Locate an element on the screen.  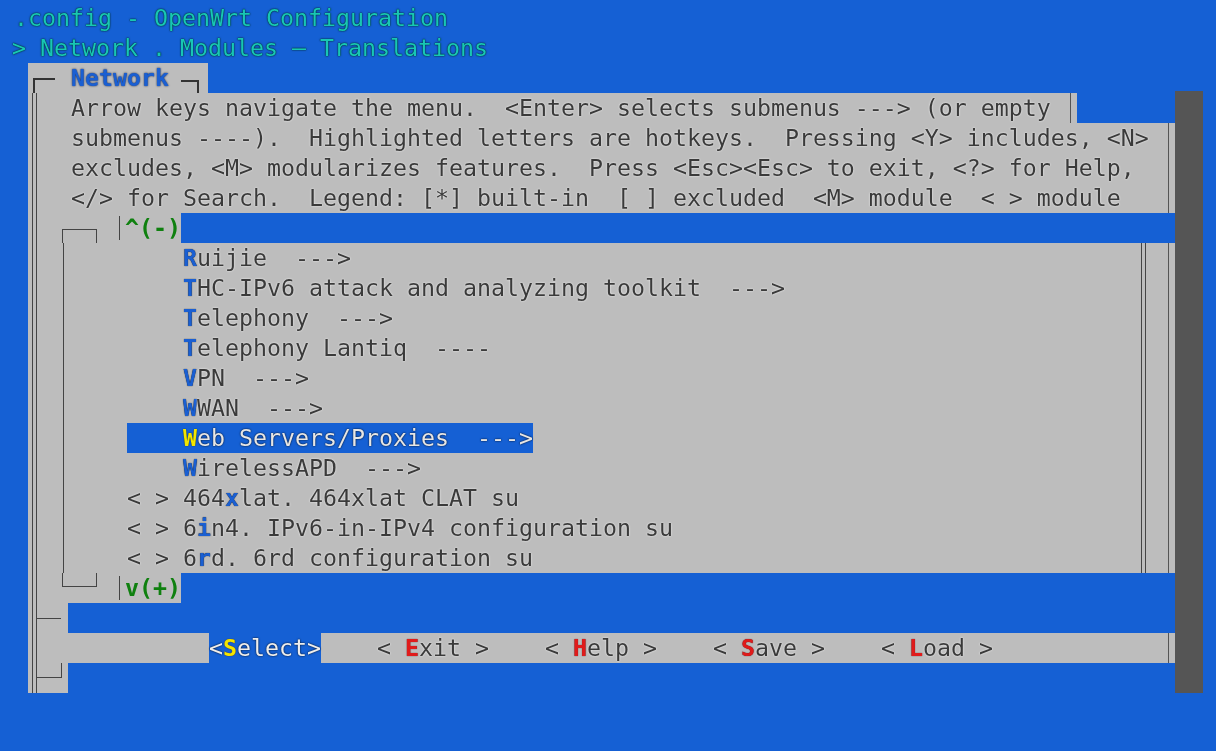
window-title: .config - OpenWrt Configuration is located at coordinates (231, 18).